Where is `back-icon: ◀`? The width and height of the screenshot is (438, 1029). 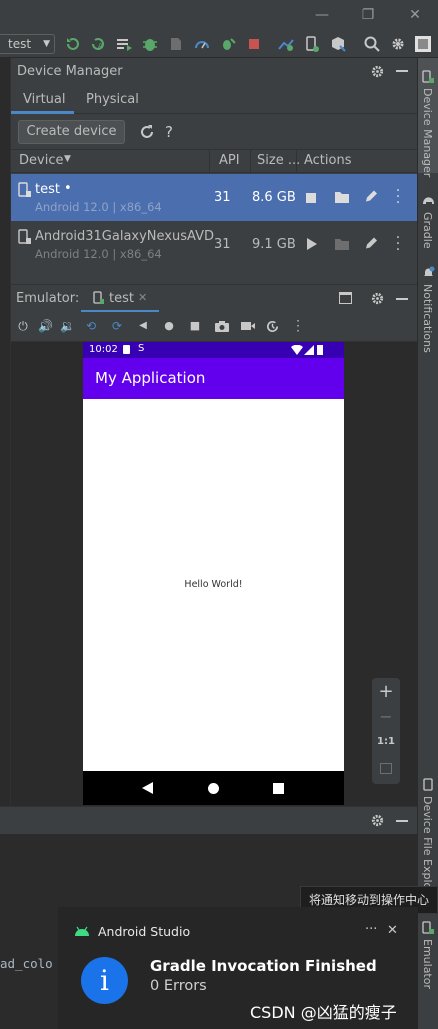
back-icon: ◀ is located at coordinates (143, 326).